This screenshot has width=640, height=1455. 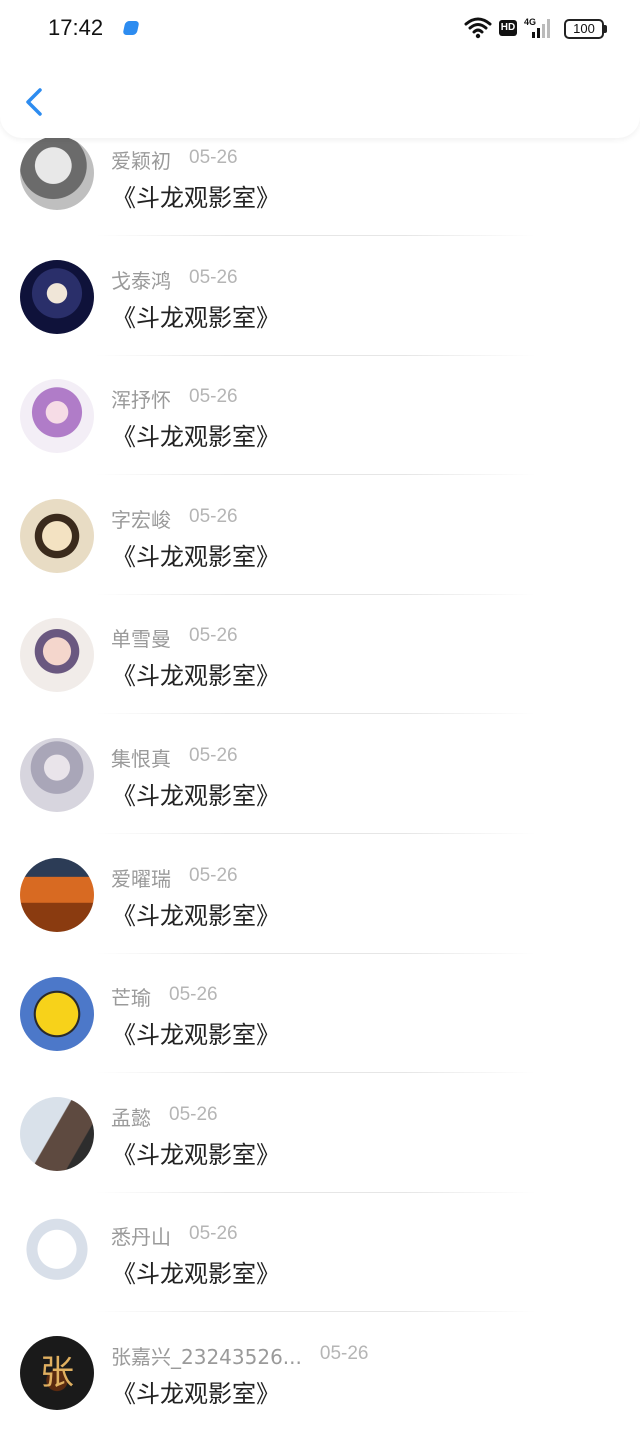 What do you see at coordinates (141, 518) in the screenshot?
I see `user-name: 字宏峻` at bounding box center [141, 518].